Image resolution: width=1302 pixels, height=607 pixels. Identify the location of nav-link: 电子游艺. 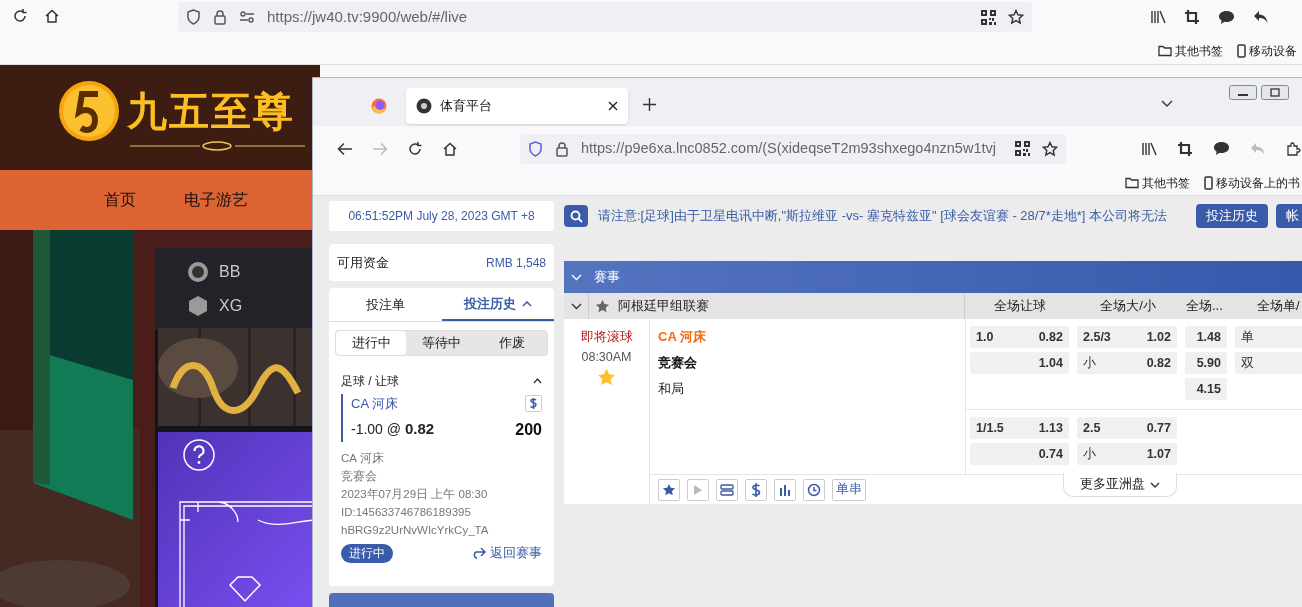
(216, 200).